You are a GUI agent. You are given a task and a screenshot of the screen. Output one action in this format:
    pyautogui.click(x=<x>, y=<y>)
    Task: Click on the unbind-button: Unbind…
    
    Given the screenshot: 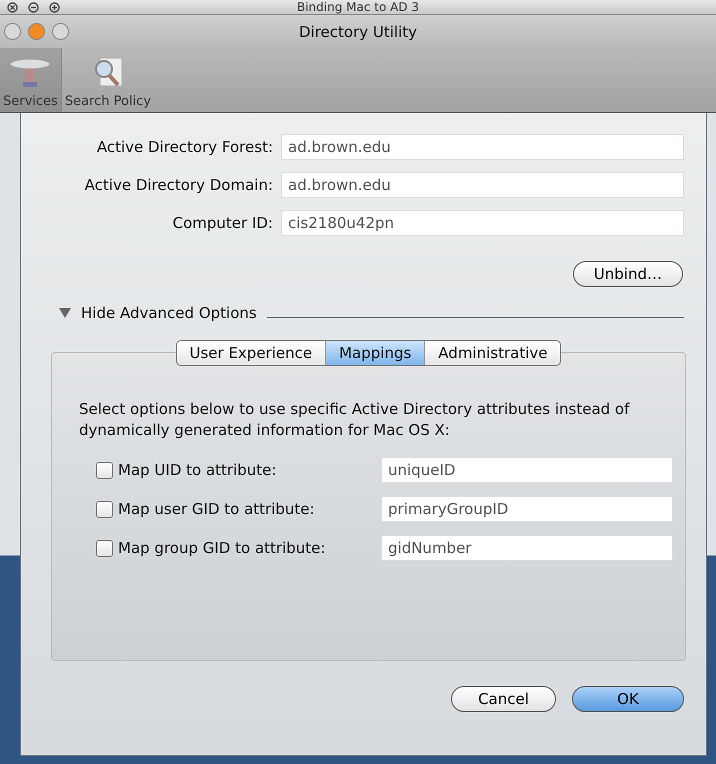 What is the action you would take?
    pyautogui.click(x=627, y=274)
    